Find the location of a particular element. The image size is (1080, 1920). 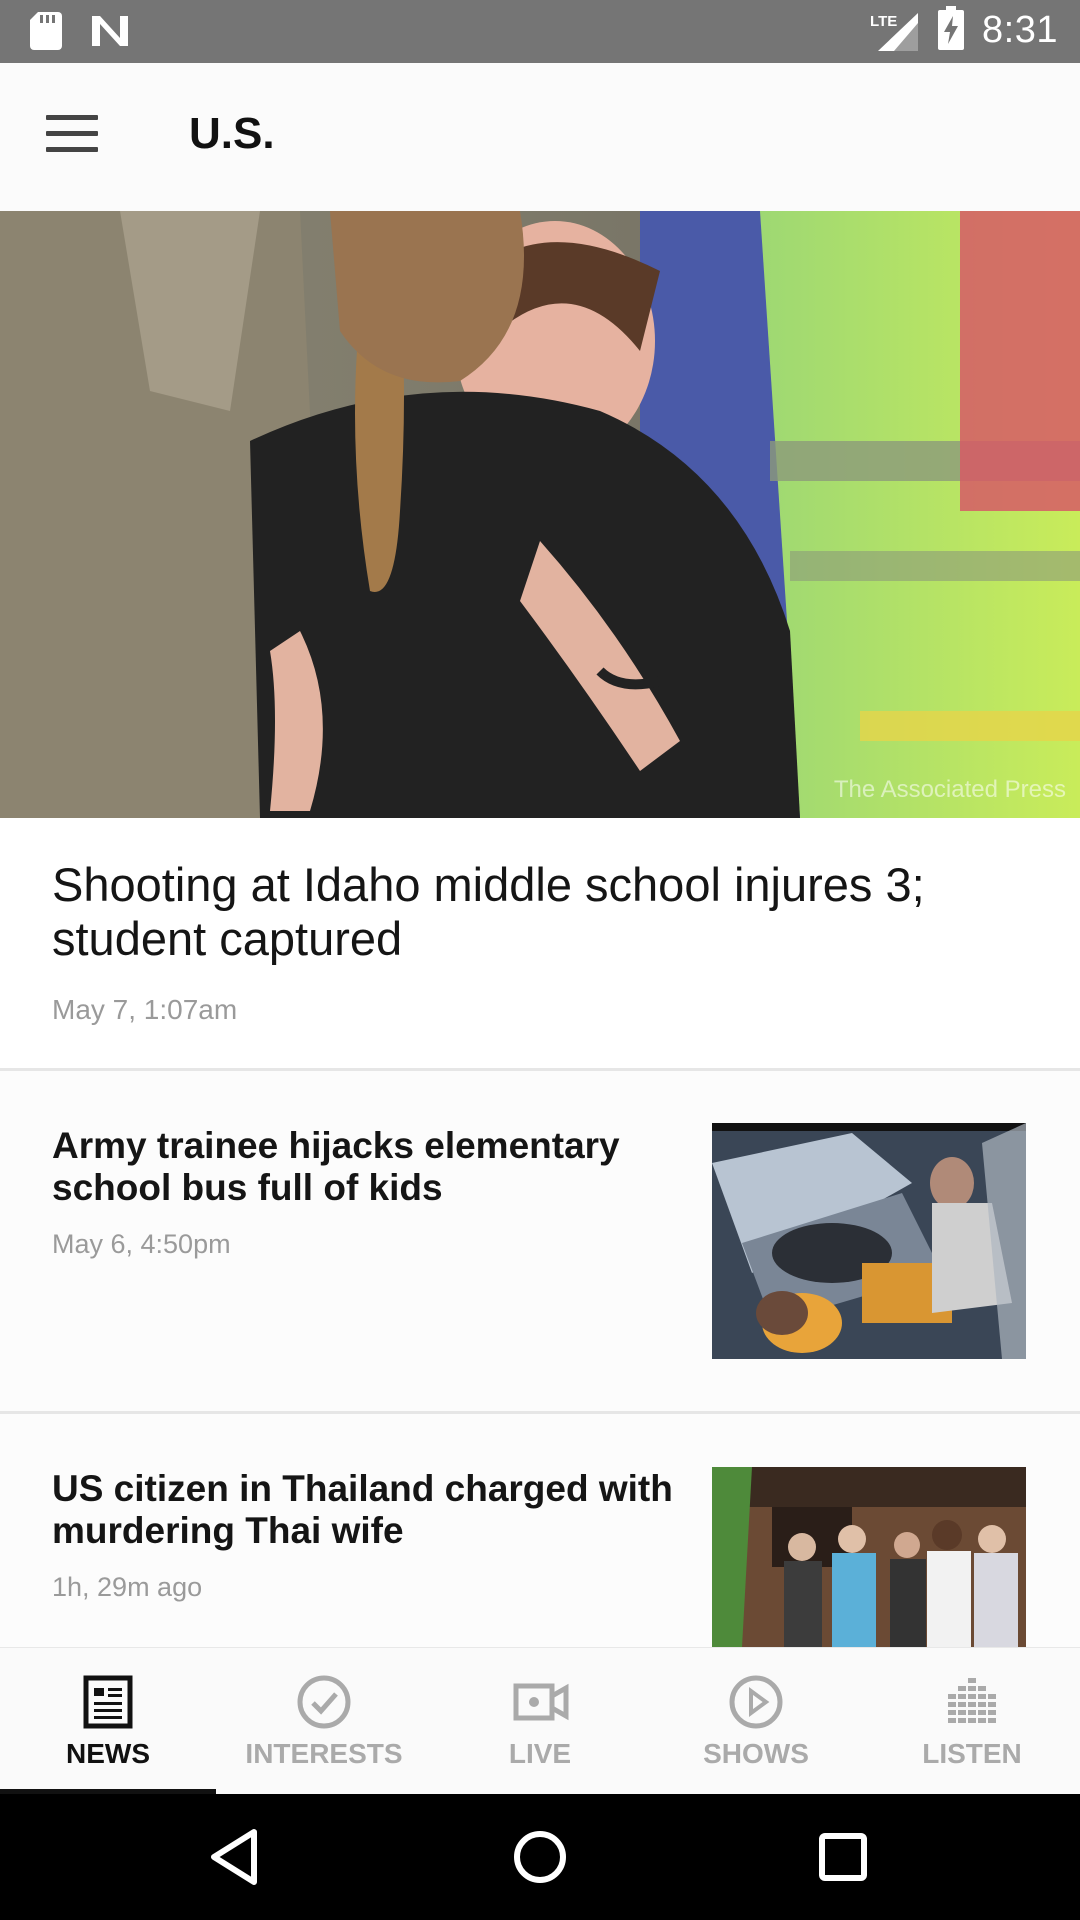

system-navigation-bar is located at coordinates (540, 1857).